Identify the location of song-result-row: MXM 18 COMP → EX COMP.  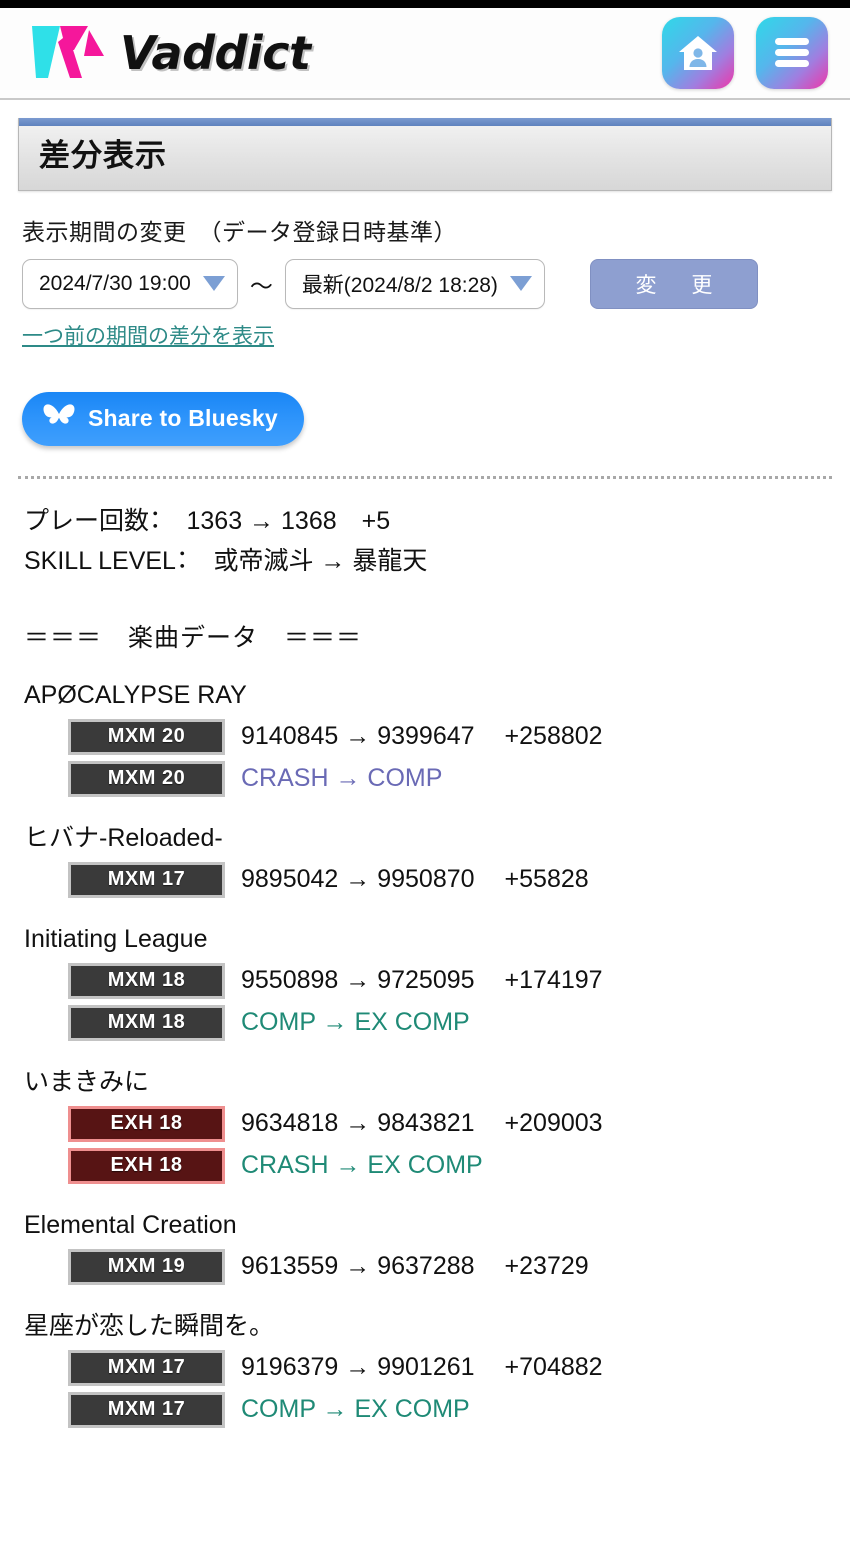
(426, 1022).